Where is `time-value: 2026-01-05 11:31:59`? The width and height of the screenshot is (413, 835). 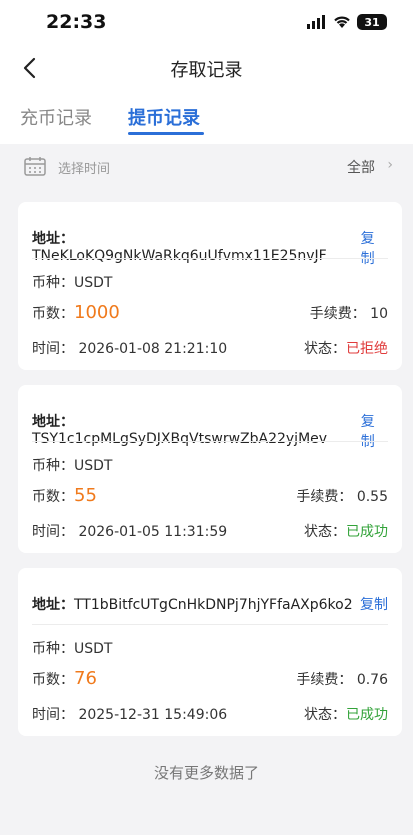
time-value: 2026-01-05 11:31:59 is located at coordinates (153, 532).